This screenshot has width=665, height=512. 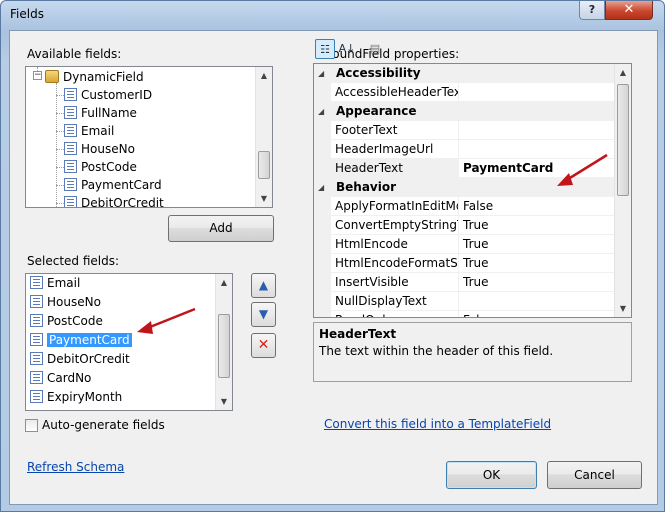 I want to click on property-row: HtmlEncode True, so click(x=464, y=244).